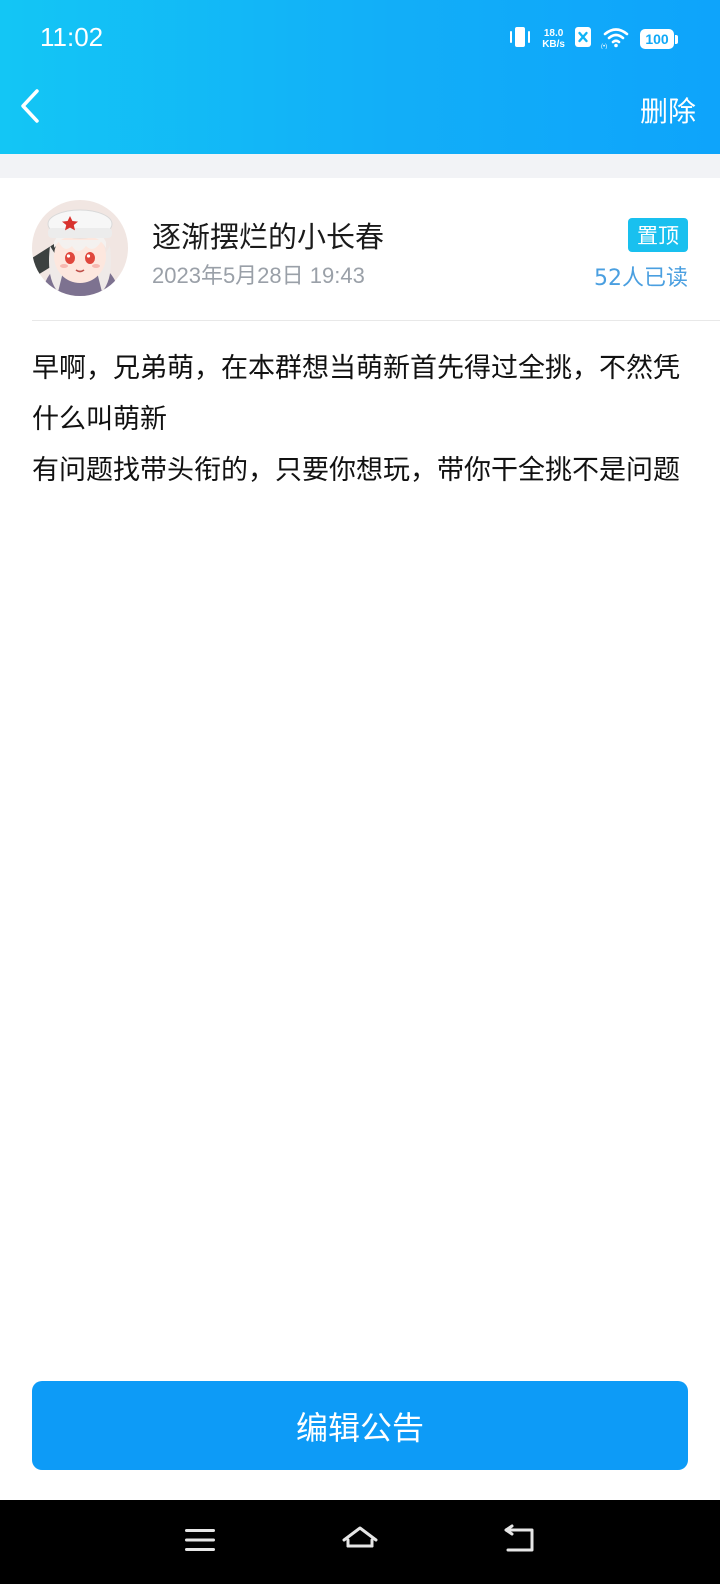 The width and height of the screenshot is (720, 1584). I want to click on post-header: 逐渐摆烂的小长春 2023年5月28日 19:43 置顶 52人已读, so click(360, 249).